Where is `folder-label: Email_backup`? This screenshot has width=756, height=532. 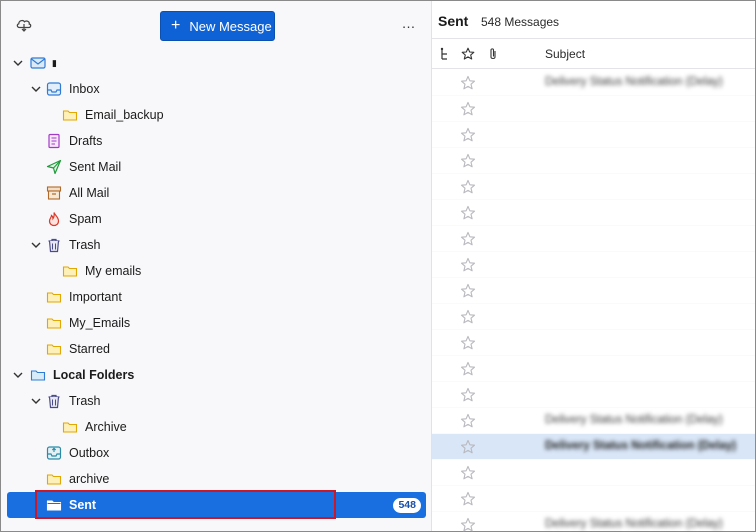
folder-label: Email_backup is located at coordinates (124, 115).